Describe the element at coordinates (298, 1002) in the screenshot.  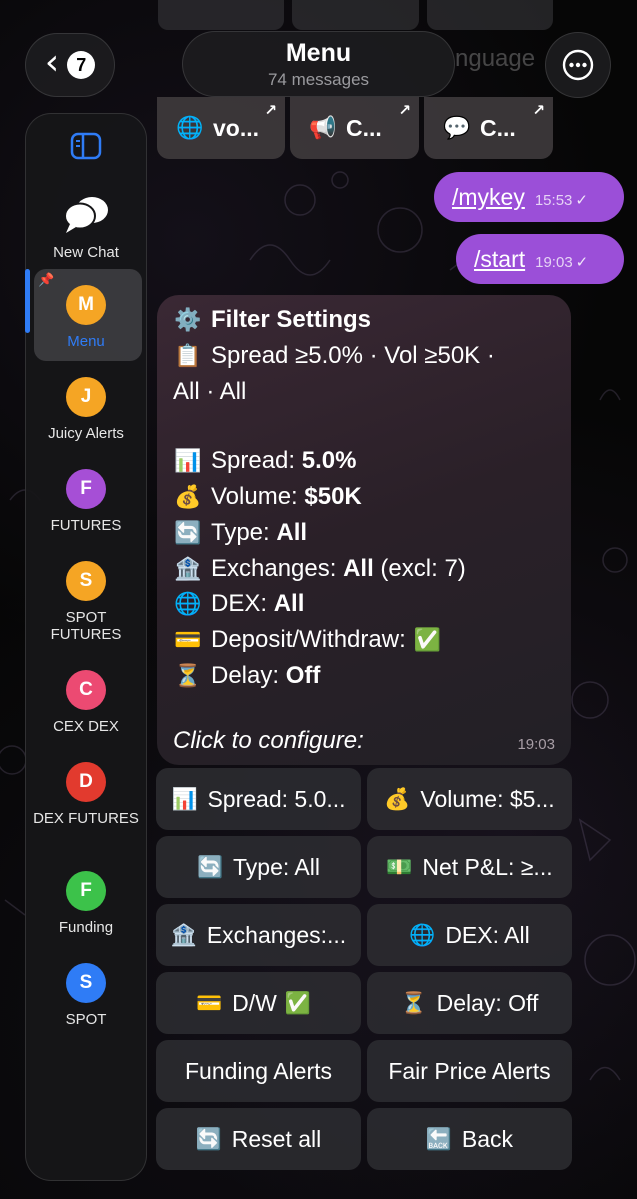
I see `check-mark-icon: ✅` at that location.